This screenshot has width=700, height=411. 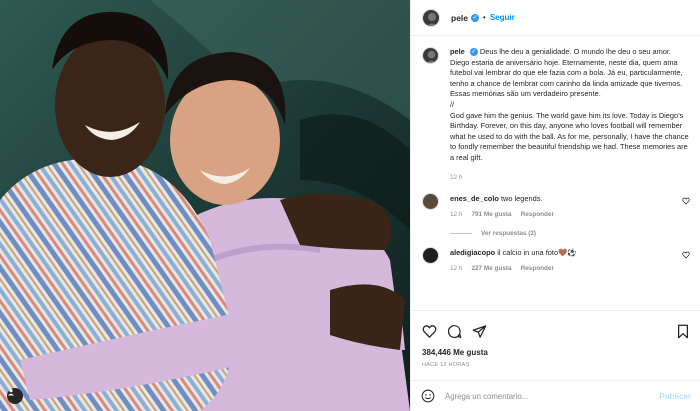 I want to click on follow-button: Seguir, so click(x=502, y=17).